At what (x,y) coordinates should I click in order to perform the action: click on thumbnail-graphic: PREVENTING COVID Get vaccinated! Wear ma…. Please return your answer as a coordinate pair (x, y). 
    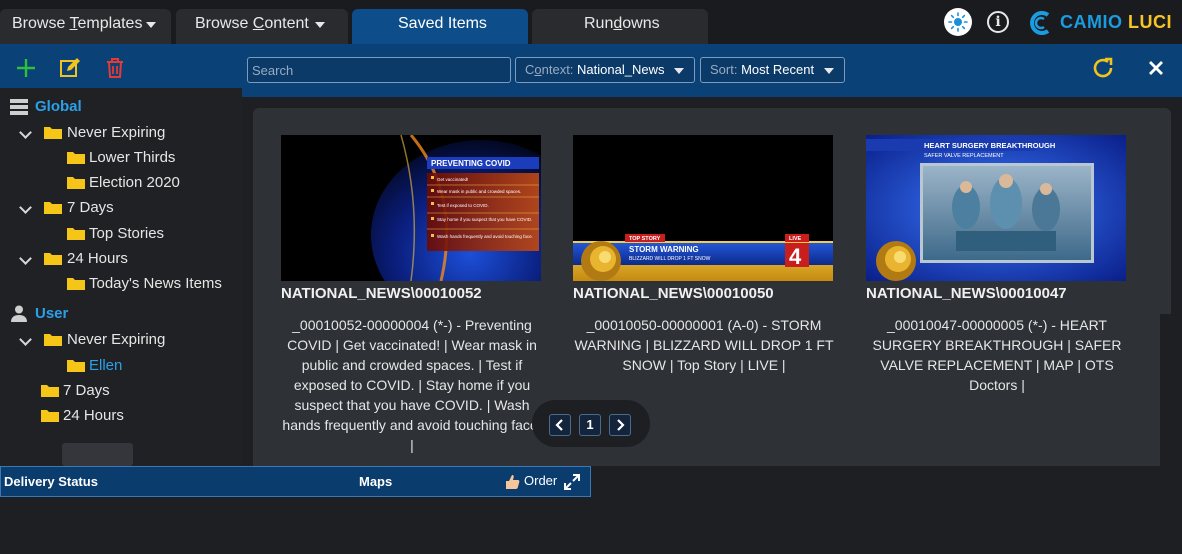
    Looking at the image, I should click on (411, 208).